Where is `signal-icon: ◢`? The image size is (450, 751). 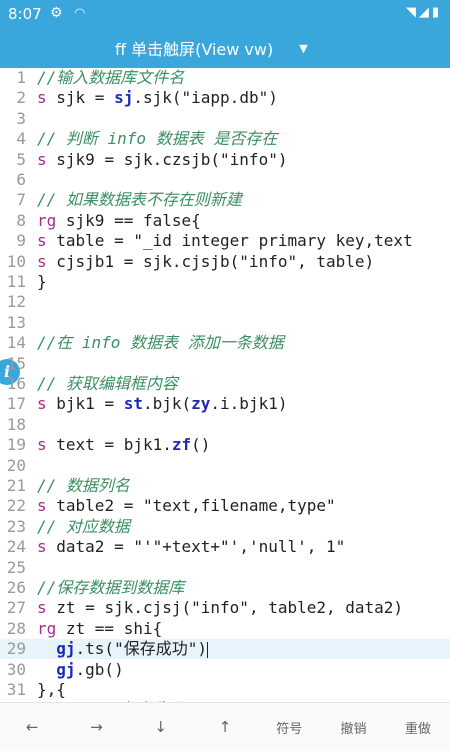 signal-icon: ◢ is located at coordinates (425, 12).